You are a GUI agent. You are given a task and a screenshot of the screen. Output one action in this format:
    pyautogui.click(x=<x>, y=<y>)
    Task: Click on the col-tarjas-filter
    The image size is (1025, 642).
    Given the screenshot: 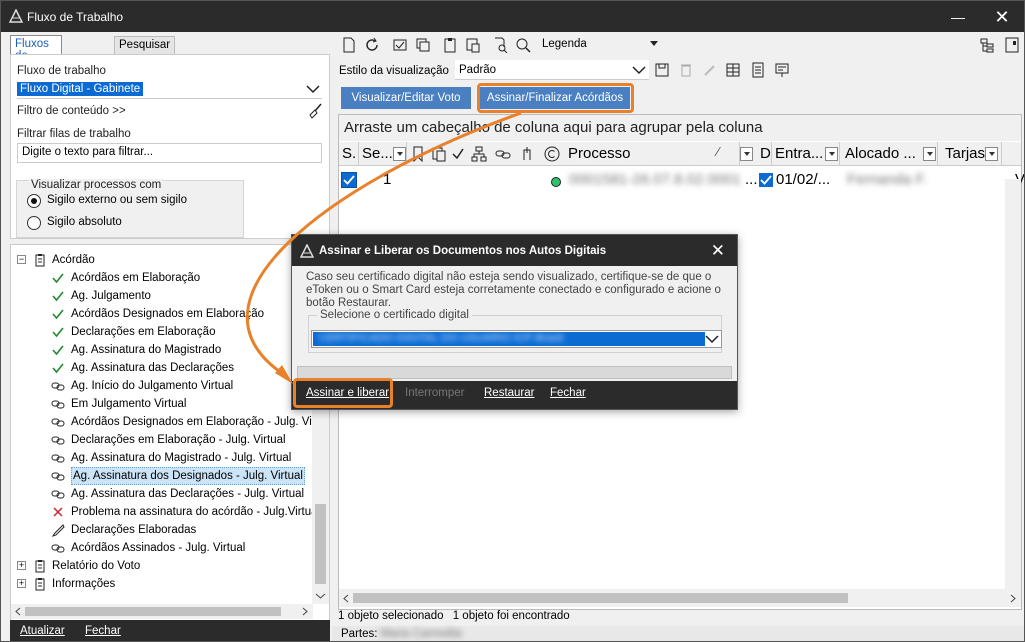 What is the action you would take?
    pyautogui.click(x=991, y=154)
    